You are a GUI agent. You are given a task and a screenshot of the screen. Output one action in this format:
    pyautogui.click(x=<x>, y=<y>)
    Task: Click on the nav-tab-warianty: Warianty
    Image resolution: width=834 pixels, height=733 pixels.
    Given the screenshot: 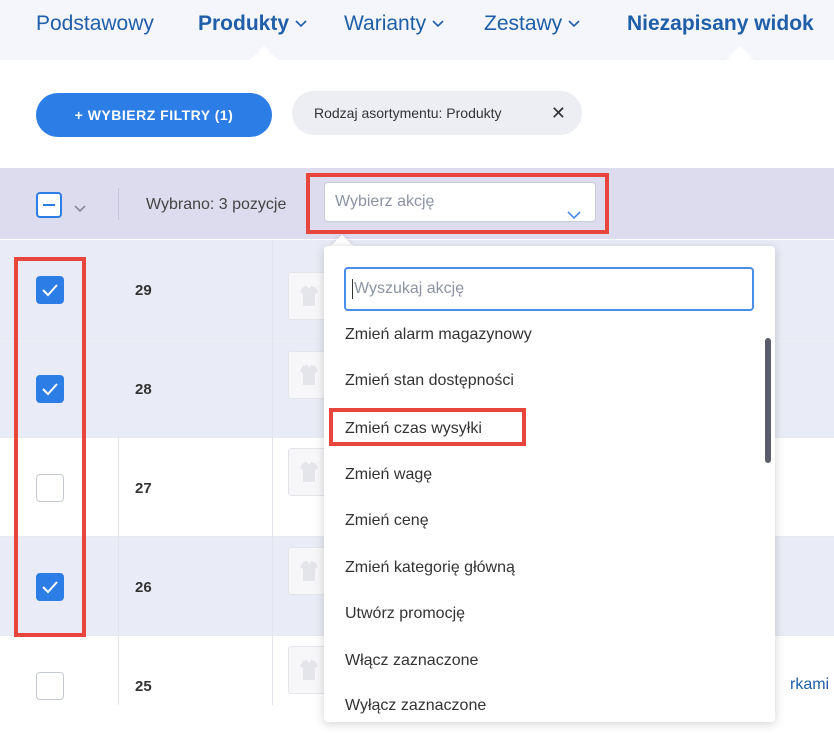 What is the action you would take?
    pyautogui.click(x=394, y=24)
    